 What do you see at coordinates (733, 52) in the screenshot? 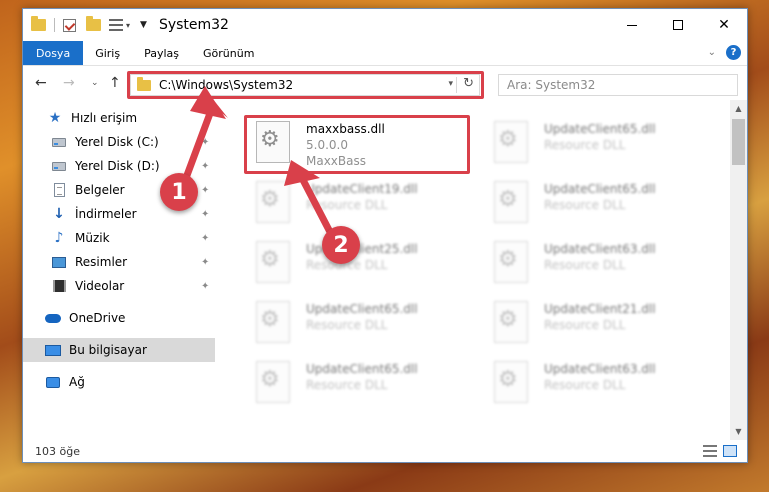
I see `help-icon: ?` at bounding box center [733, 52].